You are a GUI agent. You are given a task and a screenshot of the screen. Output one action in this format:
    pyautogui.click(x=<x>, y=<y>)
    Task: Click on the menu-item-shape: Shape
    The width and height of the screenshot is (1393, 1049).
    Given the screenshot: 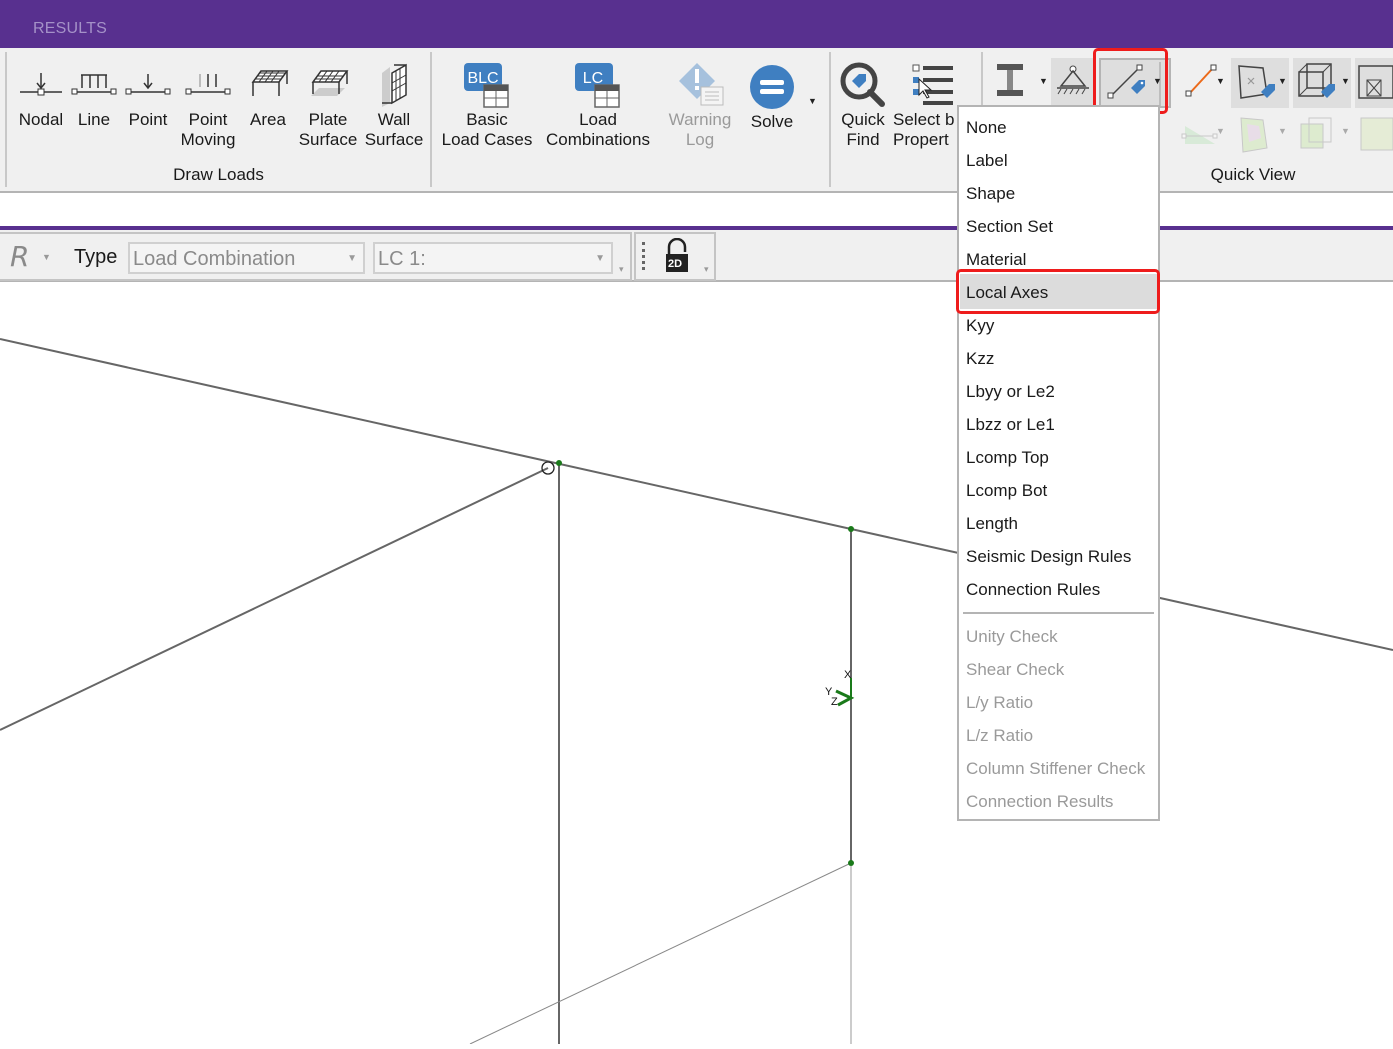 What is the action you would take?
    pyautogui.click(x=990, y=193)
    